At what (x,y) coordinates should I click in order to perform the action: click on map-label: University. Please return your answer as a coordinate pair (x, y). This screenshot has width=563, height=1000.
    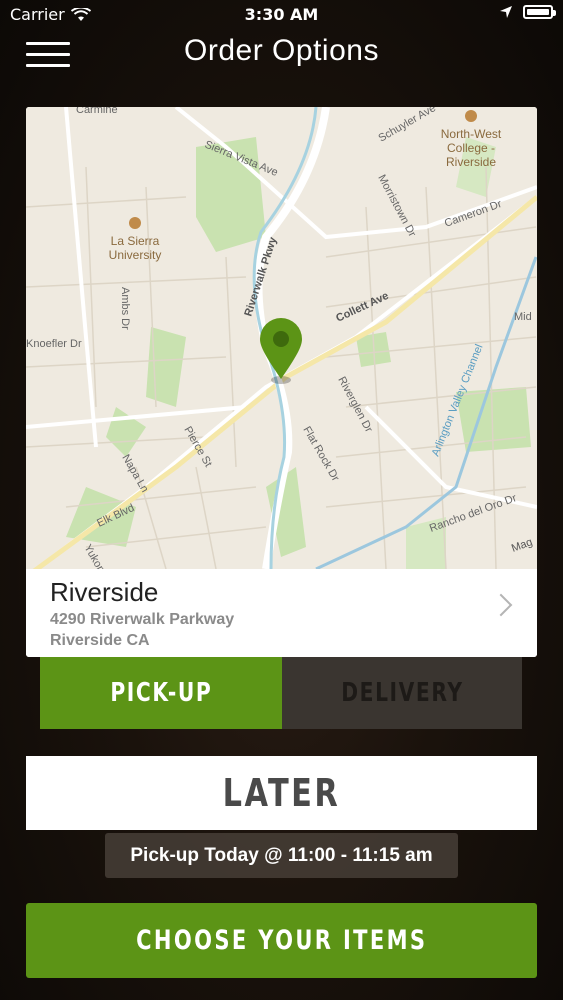
    Looking at the image, I should click on (135, 255).